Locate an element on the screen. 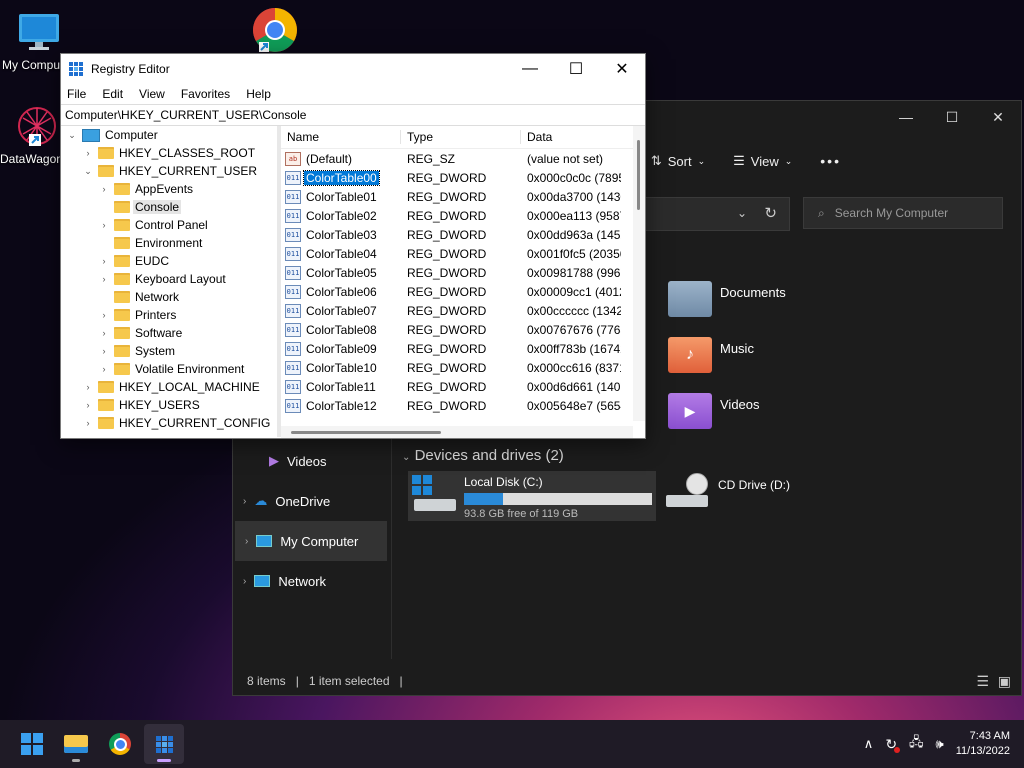 Image resolution: width=1024 pixels, height=768 pixels. vertical-scrollbar is located at coordinates (639, 273).